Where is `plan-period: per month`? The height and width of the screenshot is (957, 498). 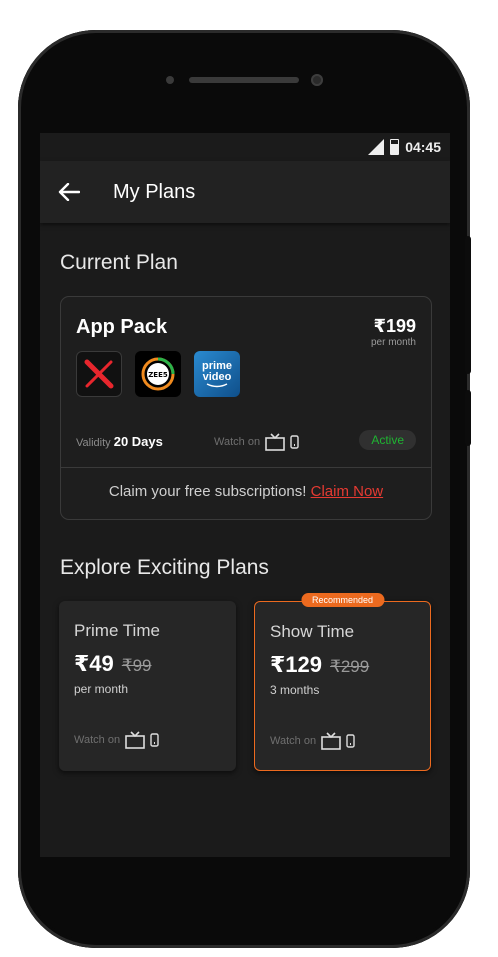
plan-period: per month is located at coordinates (101, 689).